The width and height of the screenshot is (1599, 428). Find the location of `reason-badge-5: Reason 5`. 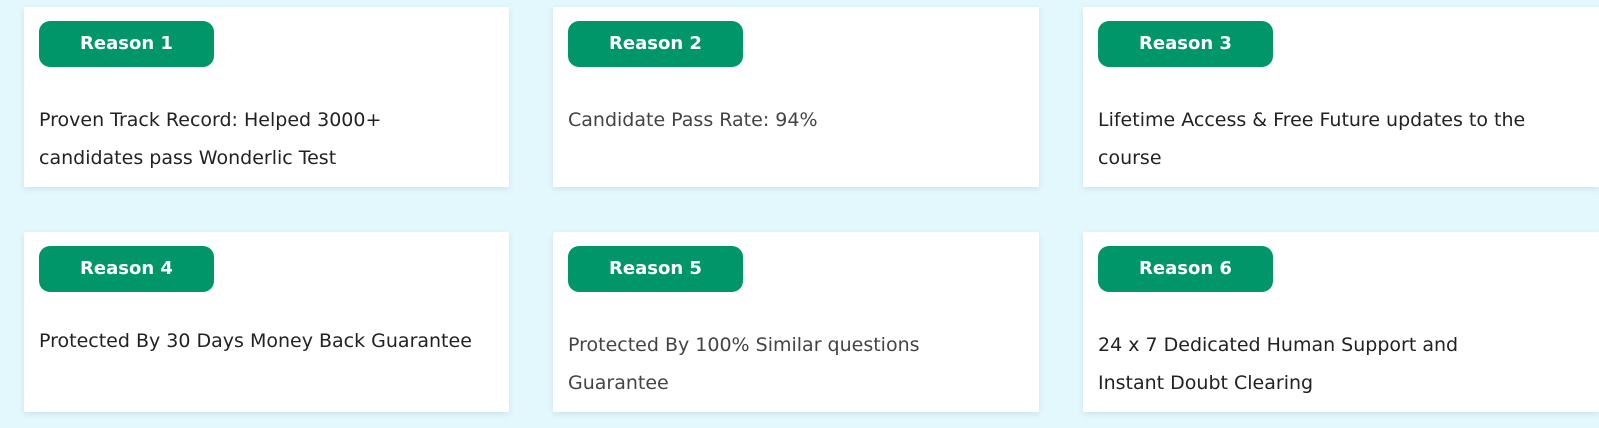

reason-badge-5: Reason 5 is located at coordinates (655, 269).